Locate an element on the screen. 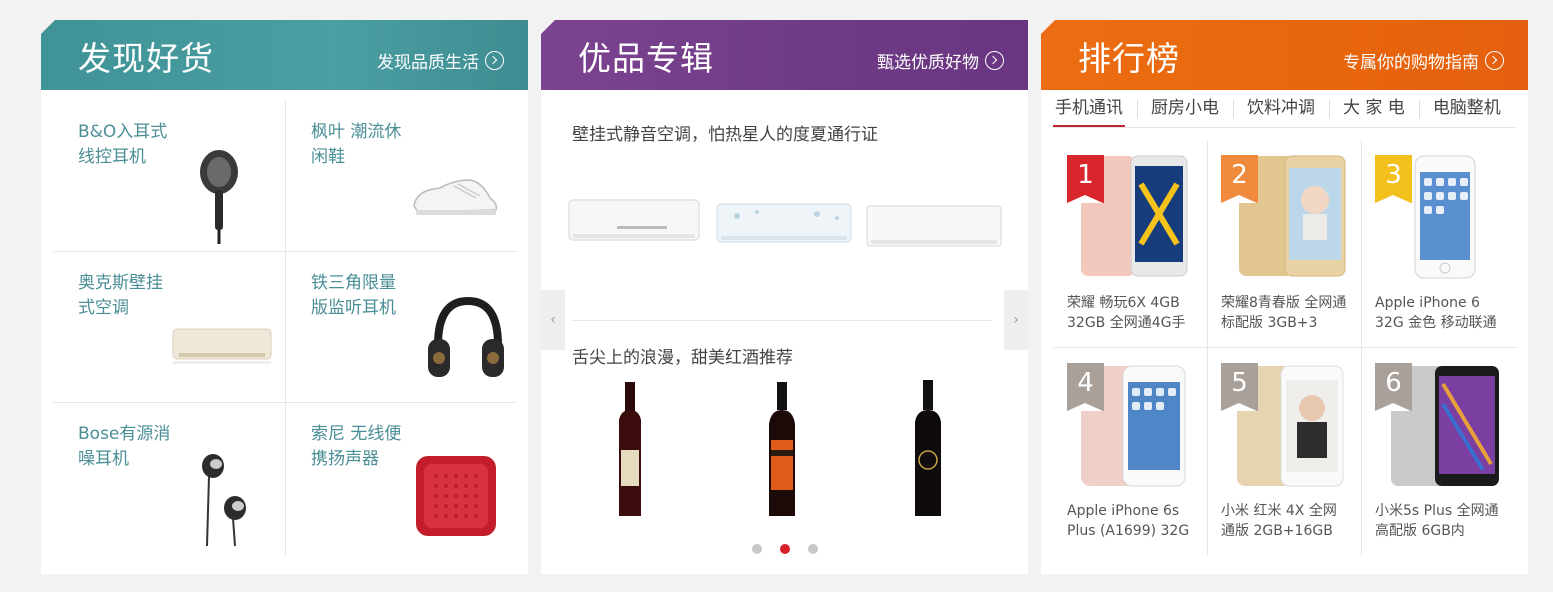 This screenshot has width=1553, height=592. phone-image is located at coordinates (1445, 217).